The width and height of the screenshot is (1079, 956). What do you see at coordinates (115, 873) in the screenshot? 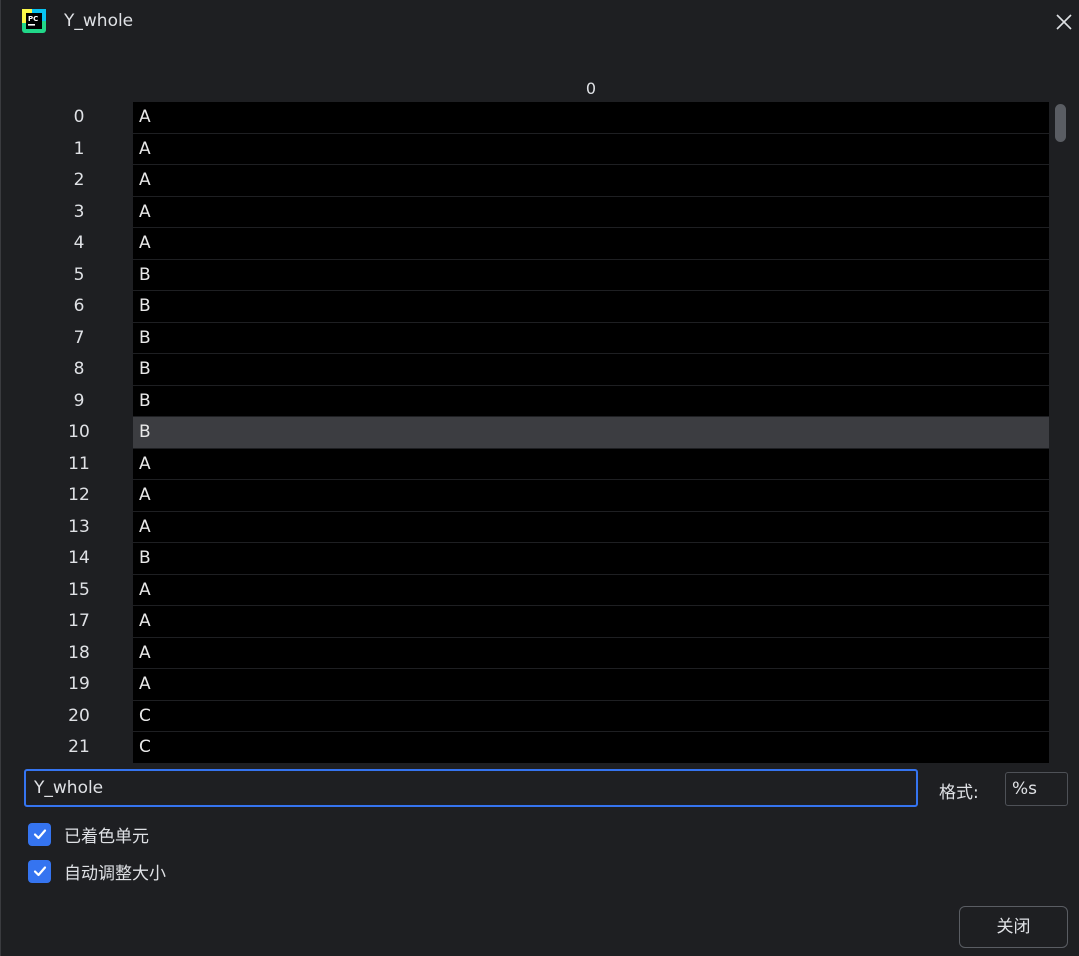
I see `auto-resize-label: 自动调整大小` at bounding box center [115, 873].